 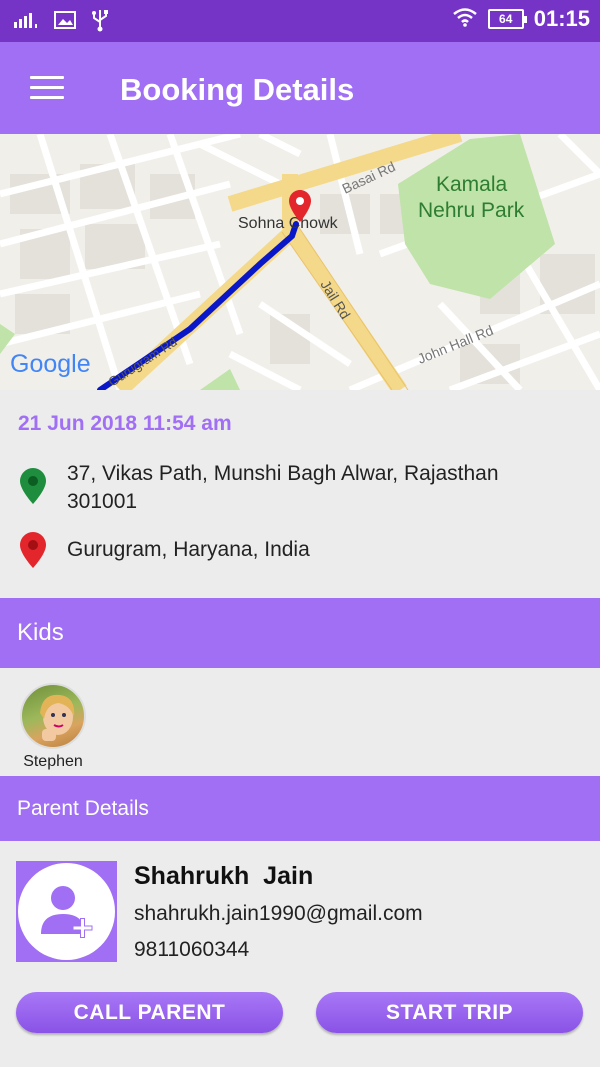 What do you see at coordinates (561, 18) in the screenshot?
I see `clock: 01:15` at bounding box center [561, 18].